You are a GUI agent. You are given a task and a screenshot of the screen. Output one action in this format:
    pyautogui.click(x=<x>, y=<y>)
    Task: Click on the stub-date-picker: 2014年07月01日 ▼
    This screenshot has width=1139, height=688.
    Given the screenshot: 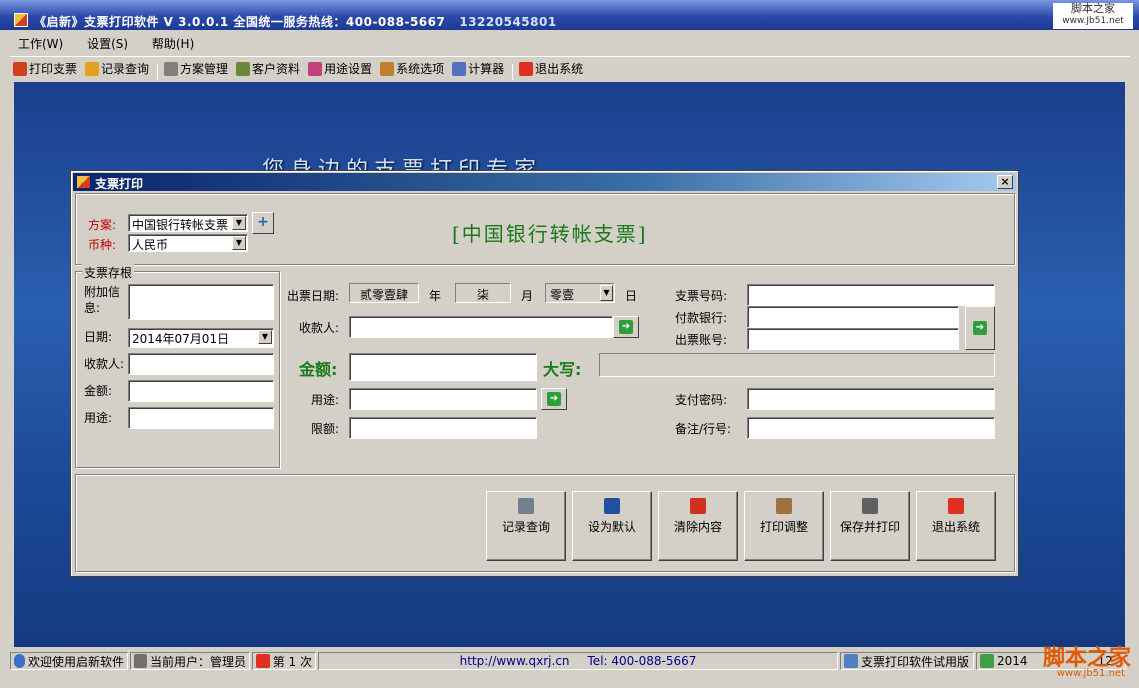 What is the action you would take?
    pyautogui.click(x=201, y=338)
    